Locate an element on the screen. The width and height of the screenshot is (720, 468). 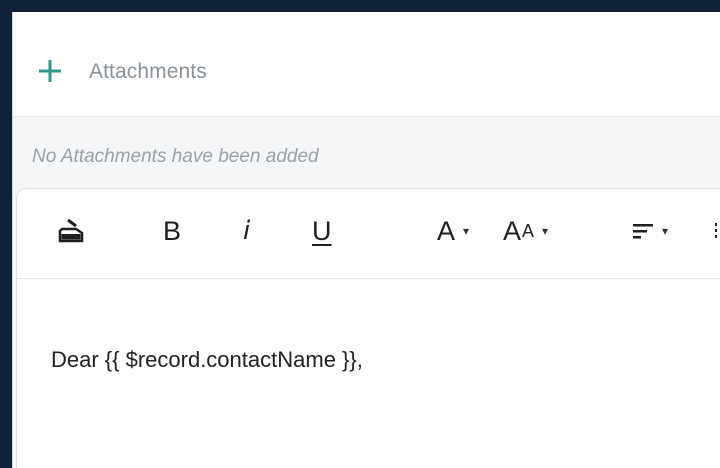
list-format-button is located at coordinates (716, 231).